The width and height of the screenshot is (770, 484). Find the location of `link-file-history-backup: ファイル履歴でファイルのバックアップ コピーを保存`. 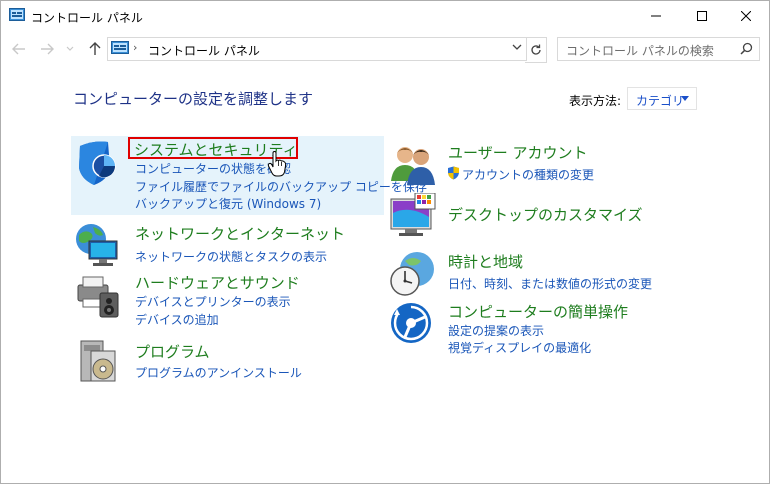

link-file-history-backup: ファイル履歴でファイルのバックアップ コピーを保存 is located at coordinates (281, 186).